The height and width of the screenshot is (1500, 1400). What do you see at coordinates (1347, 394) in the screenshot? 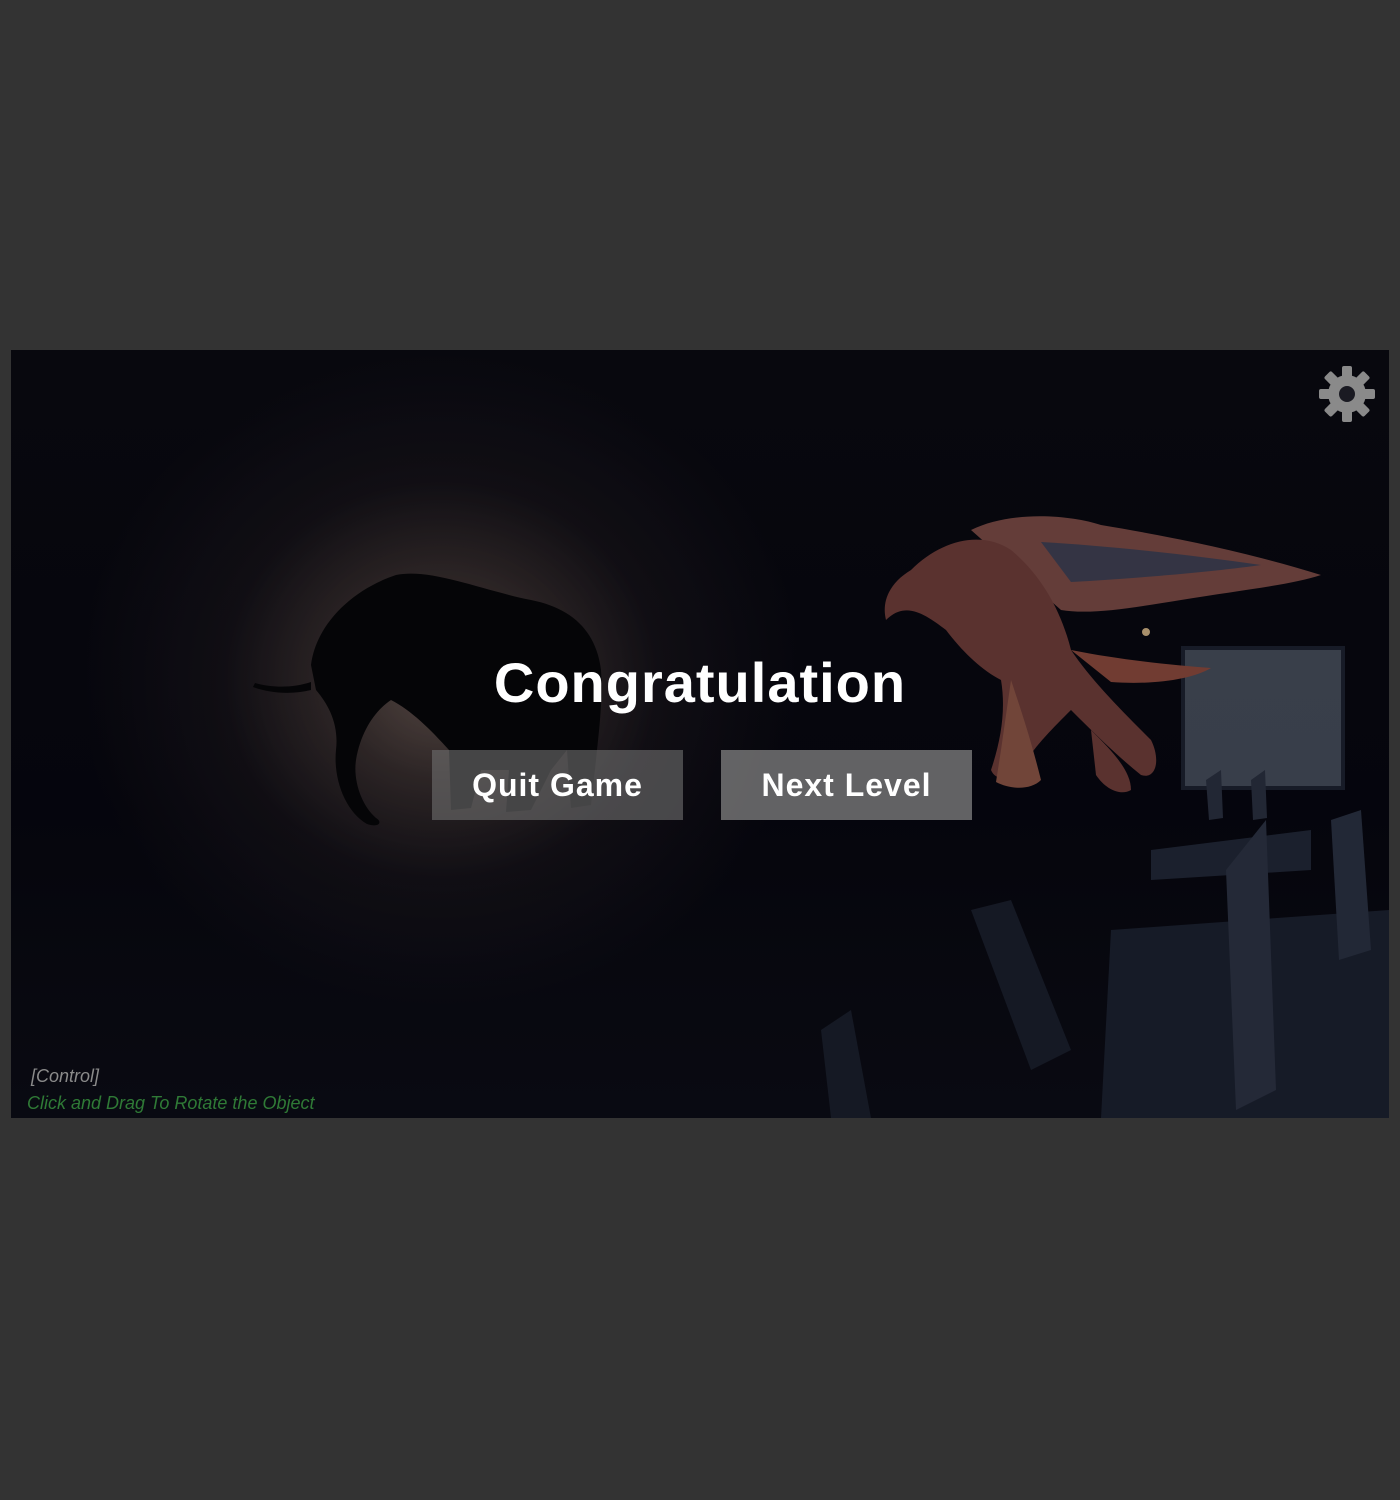
I see `gear-icon` at bounding box center [1347, 394].